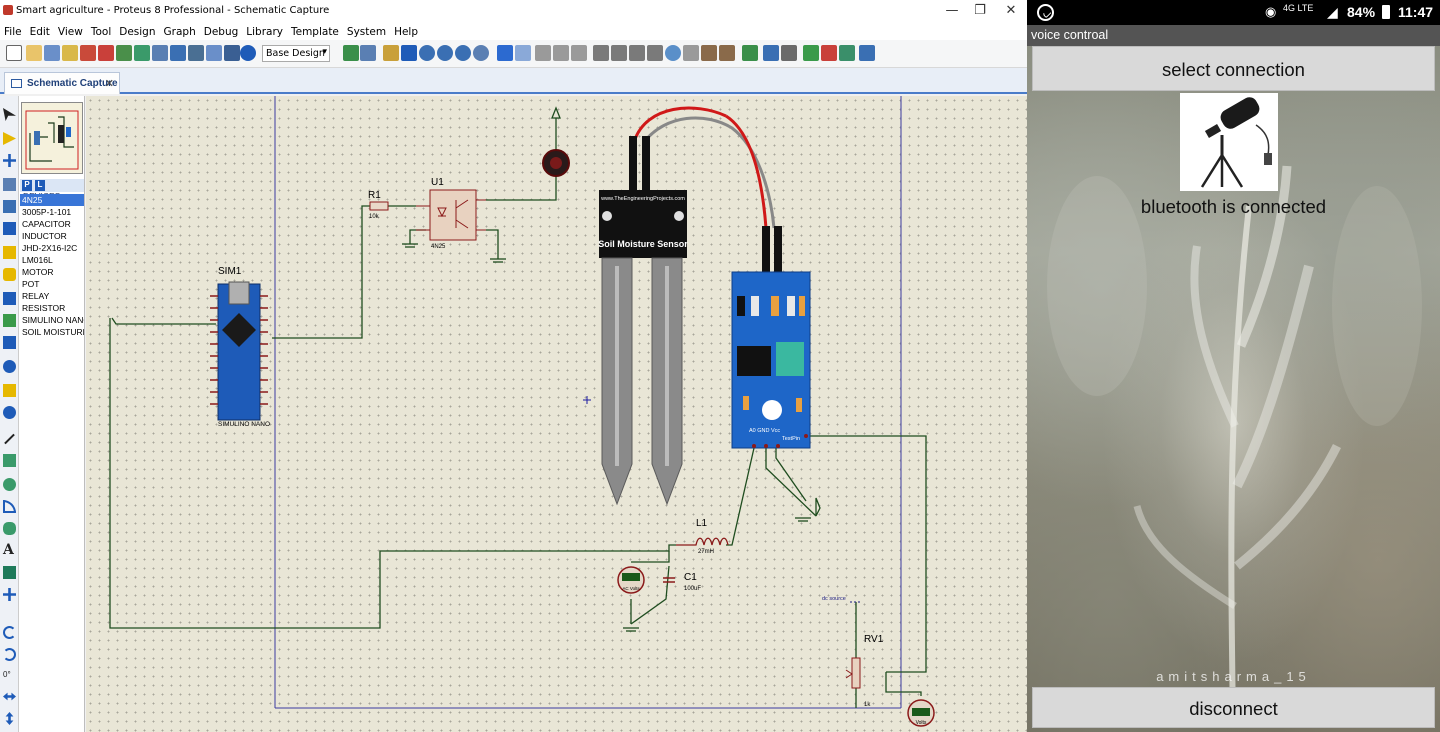  Describe the element at coordinates (70, 30) in the screenshot. I see `menu-view: View` at that location.